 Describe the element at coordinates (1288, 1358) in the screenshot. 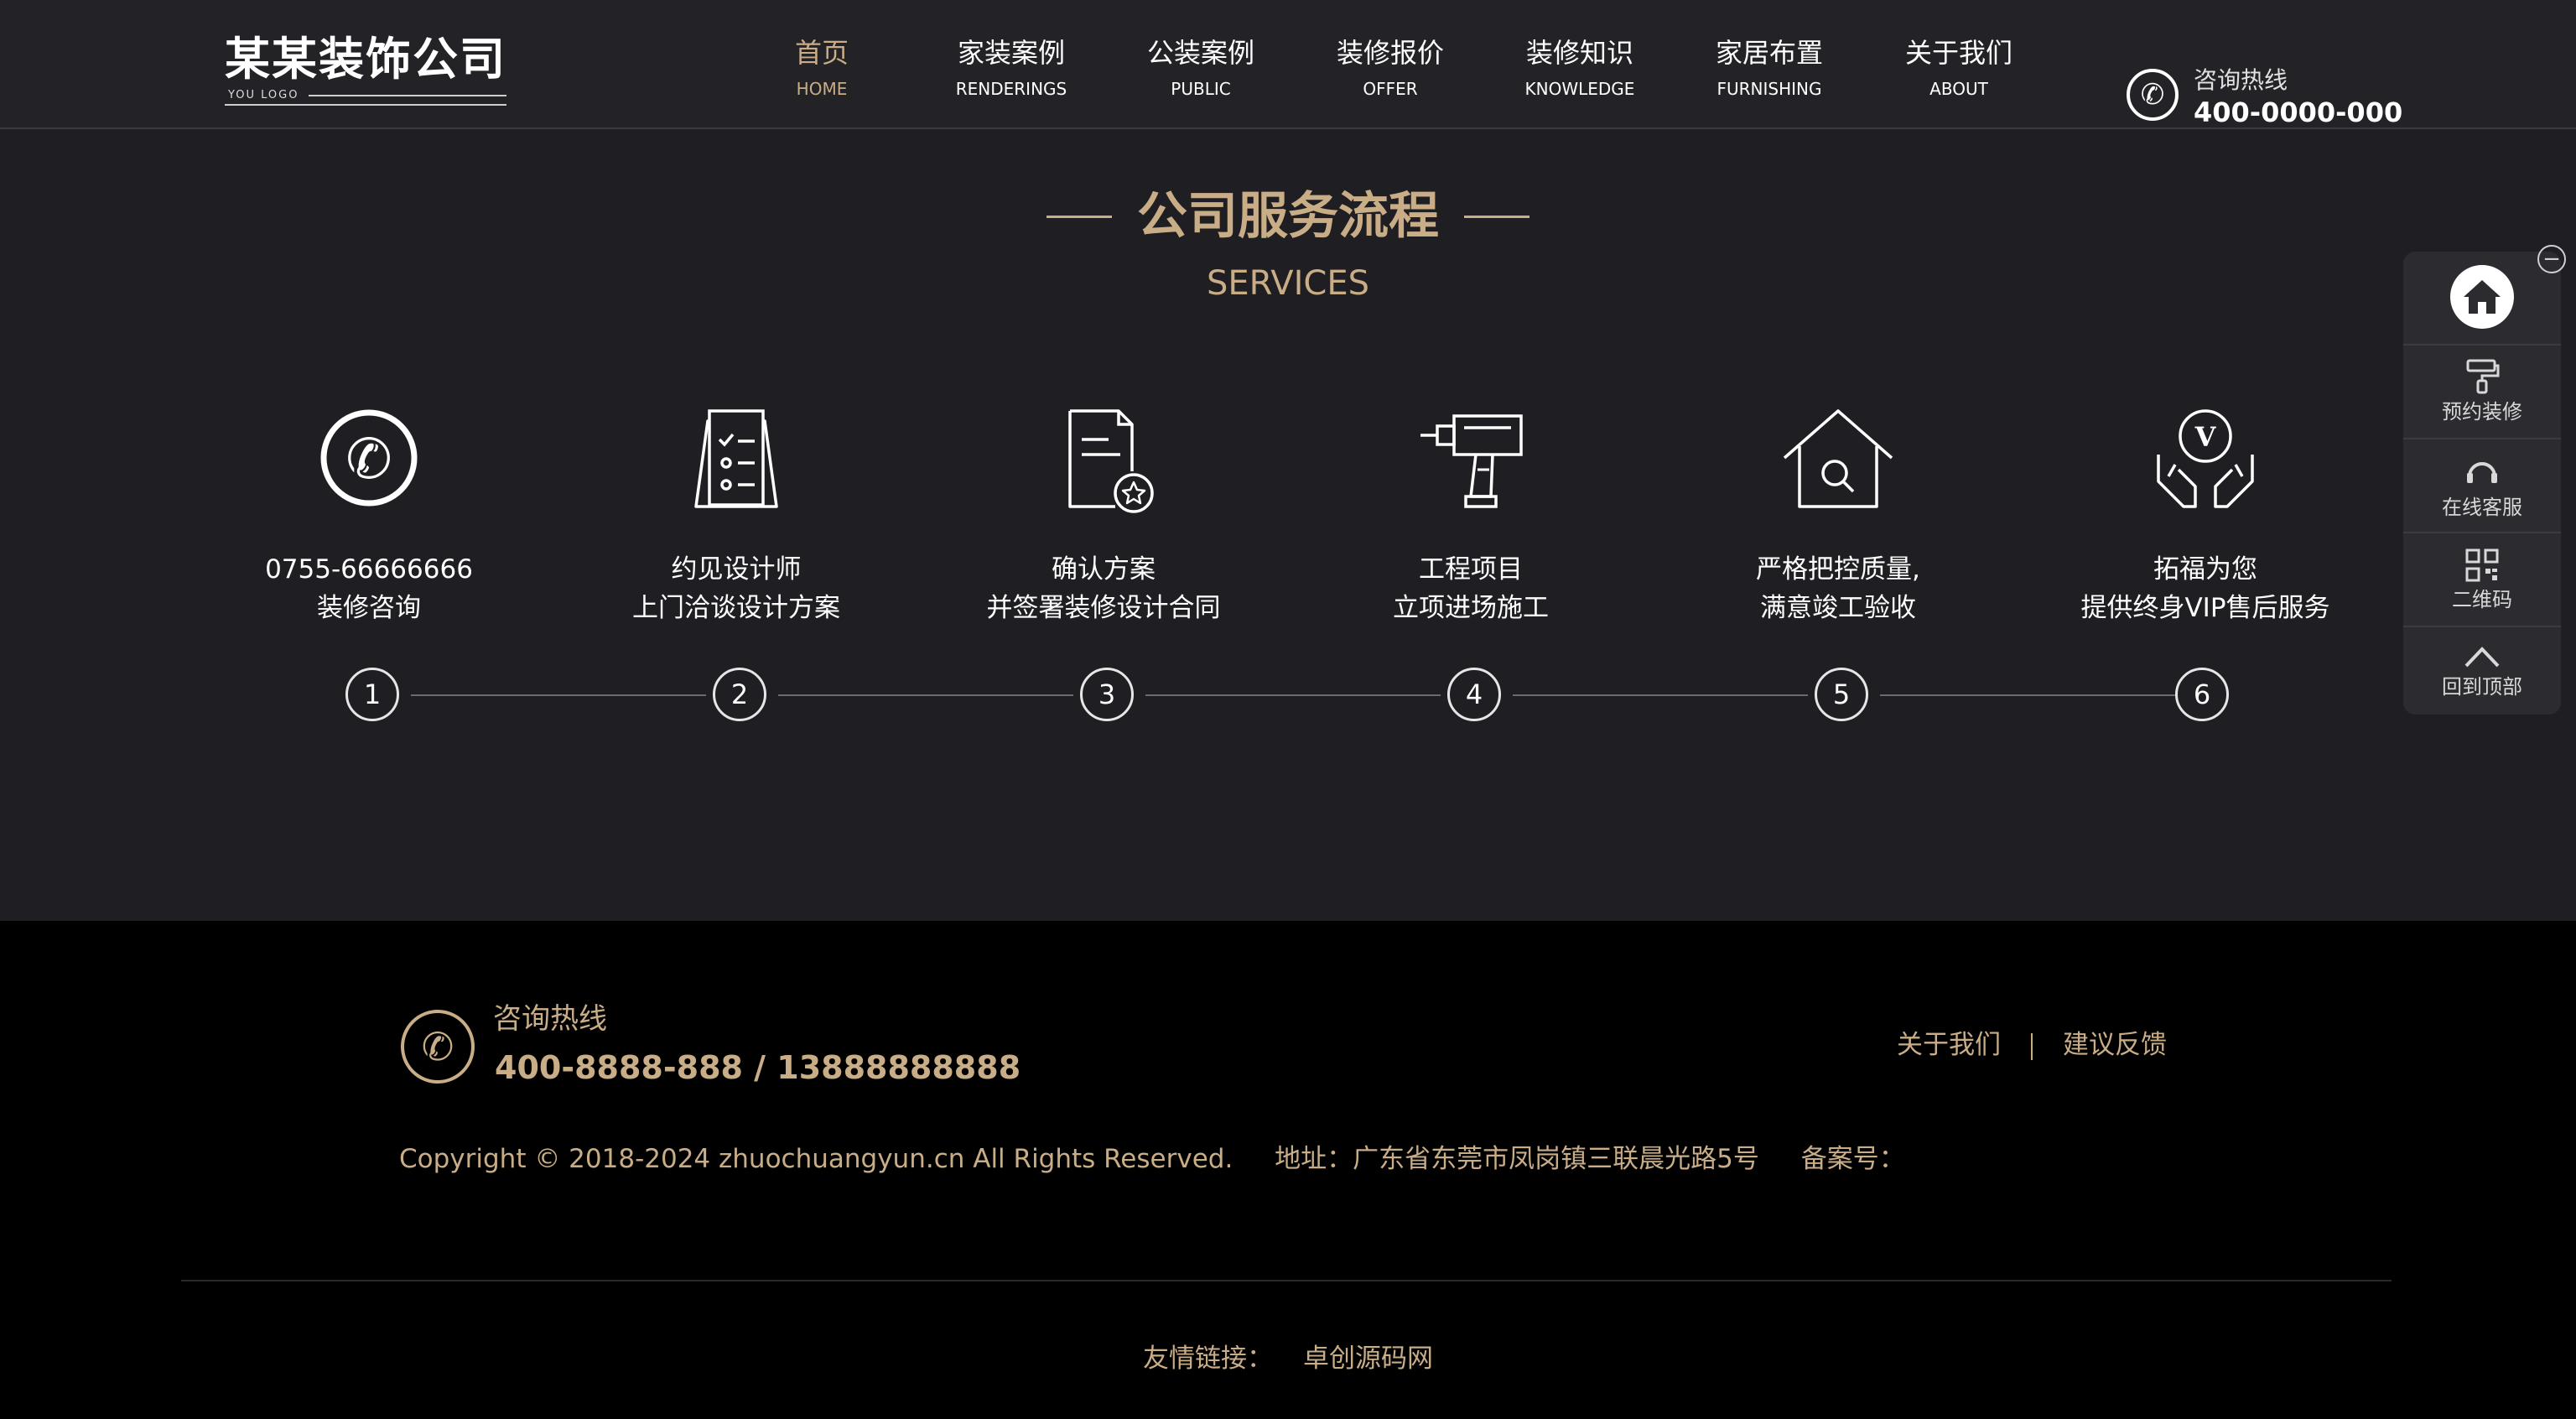

I see `friend-links: 友情链接： 卓创源码网` at that location.